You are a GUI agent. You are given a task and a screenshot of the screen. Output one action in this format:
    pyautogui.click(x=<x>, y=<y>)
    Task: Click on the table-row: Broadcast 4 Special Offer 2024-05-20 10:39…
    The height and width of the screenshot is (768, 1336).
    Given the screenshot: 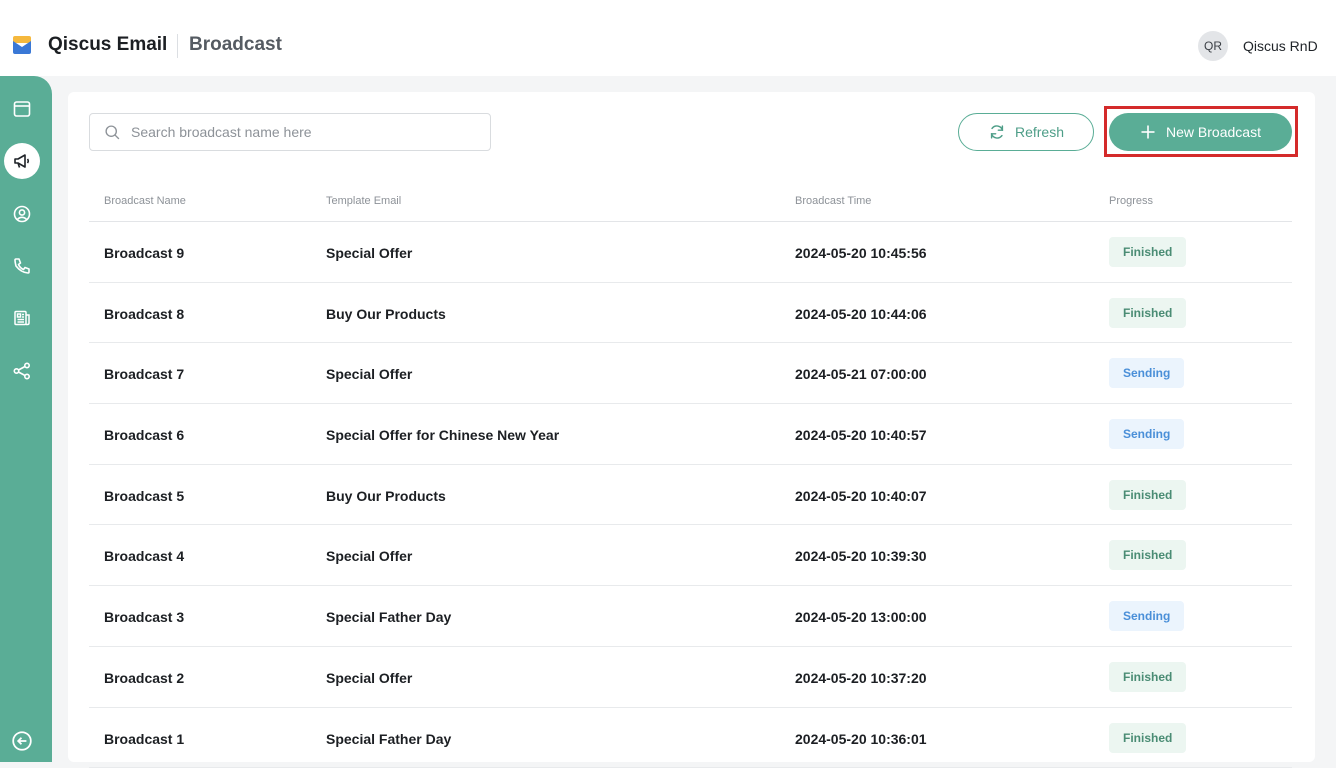 What is the action you would take?
    pyautogui.click(x=690, y=555)
    